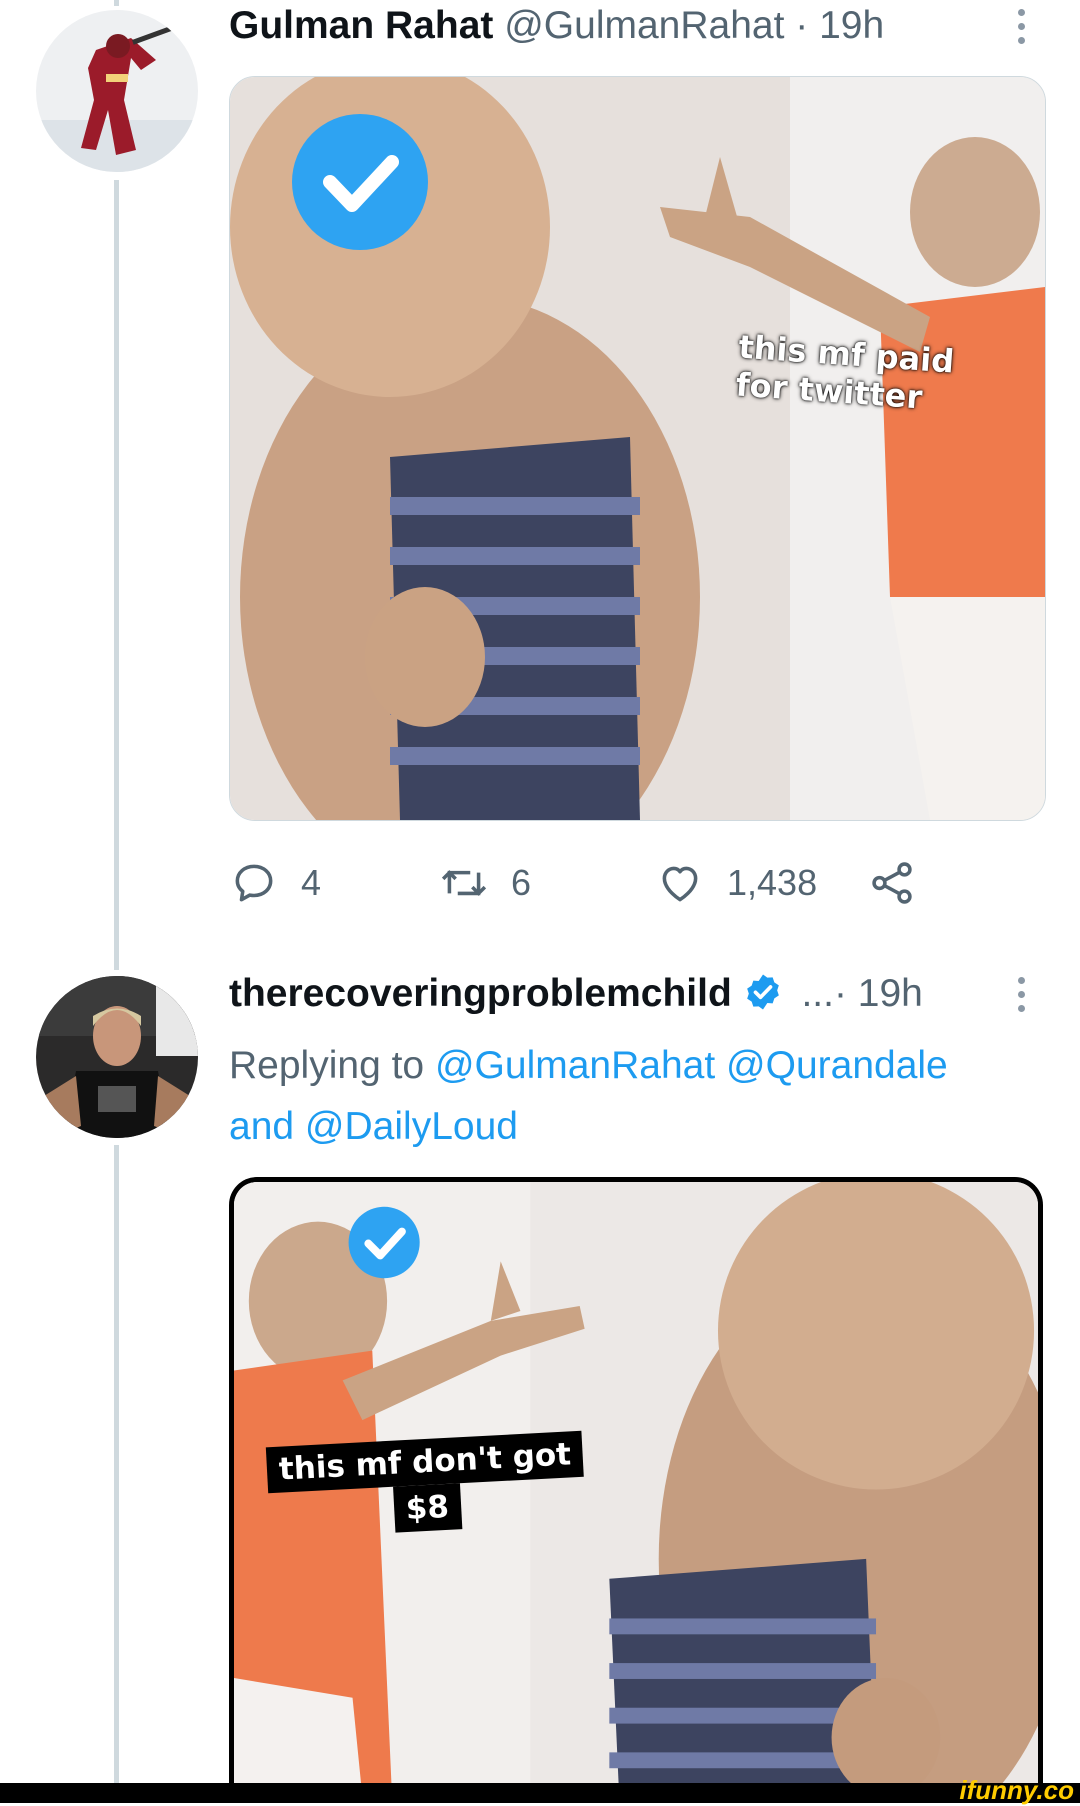 The width and height of the screenshot is (1080, 1806). What do you see at coordinates (1016, 1790) in the screenshot?
I see `ifunny-watermark: ifunny.co` at bounding box center [1016, 1790].